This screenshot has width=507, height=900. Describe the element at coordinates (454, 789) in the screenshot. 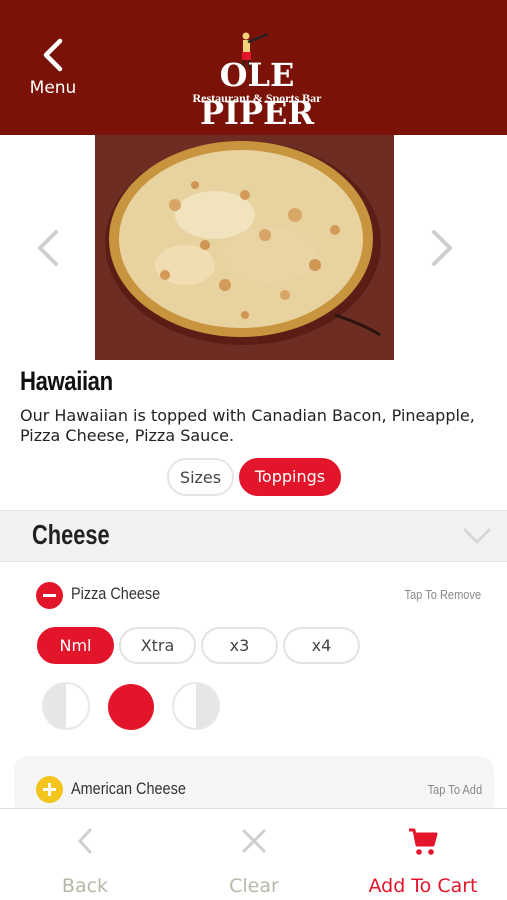

I see `tap-to-add-hint: Tap To Add` at that location.